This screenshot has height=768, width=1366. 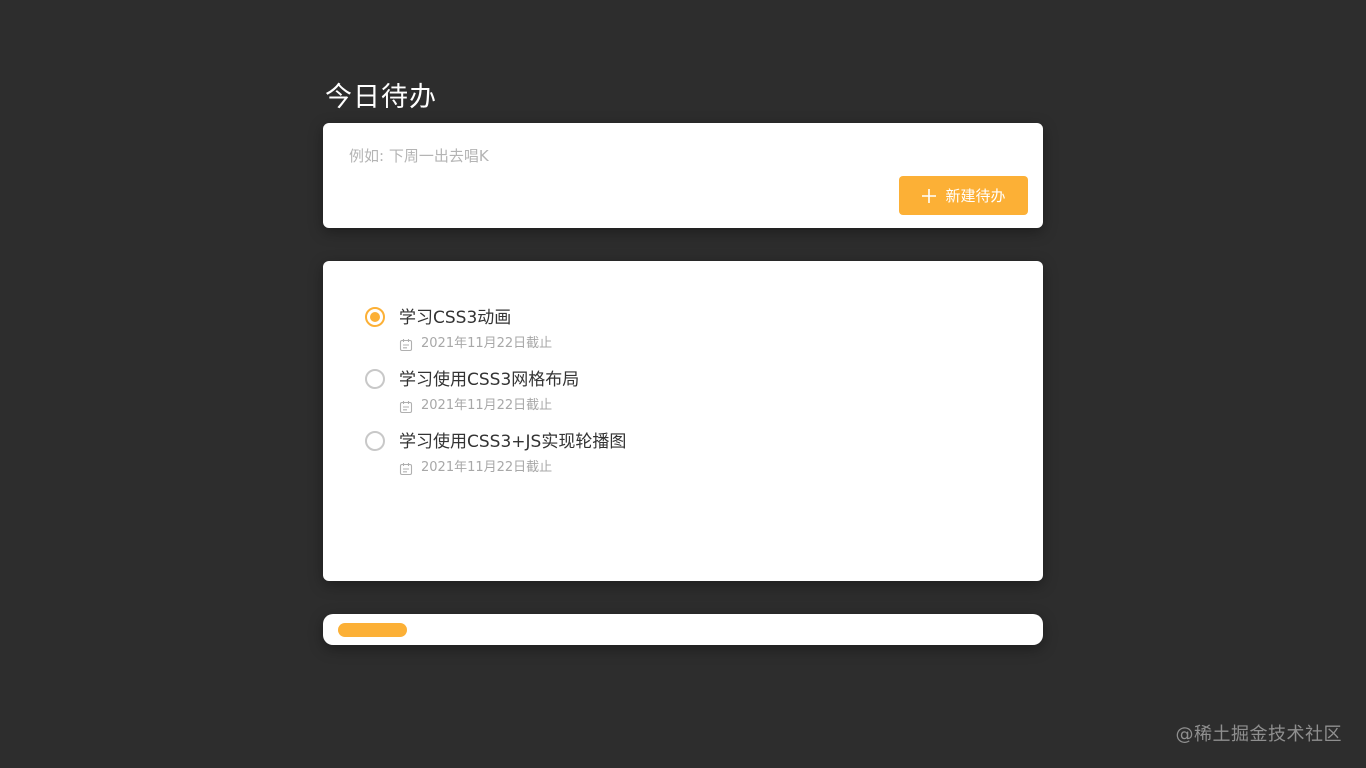 I want to click on progress-track, so click(x=683, y=630).